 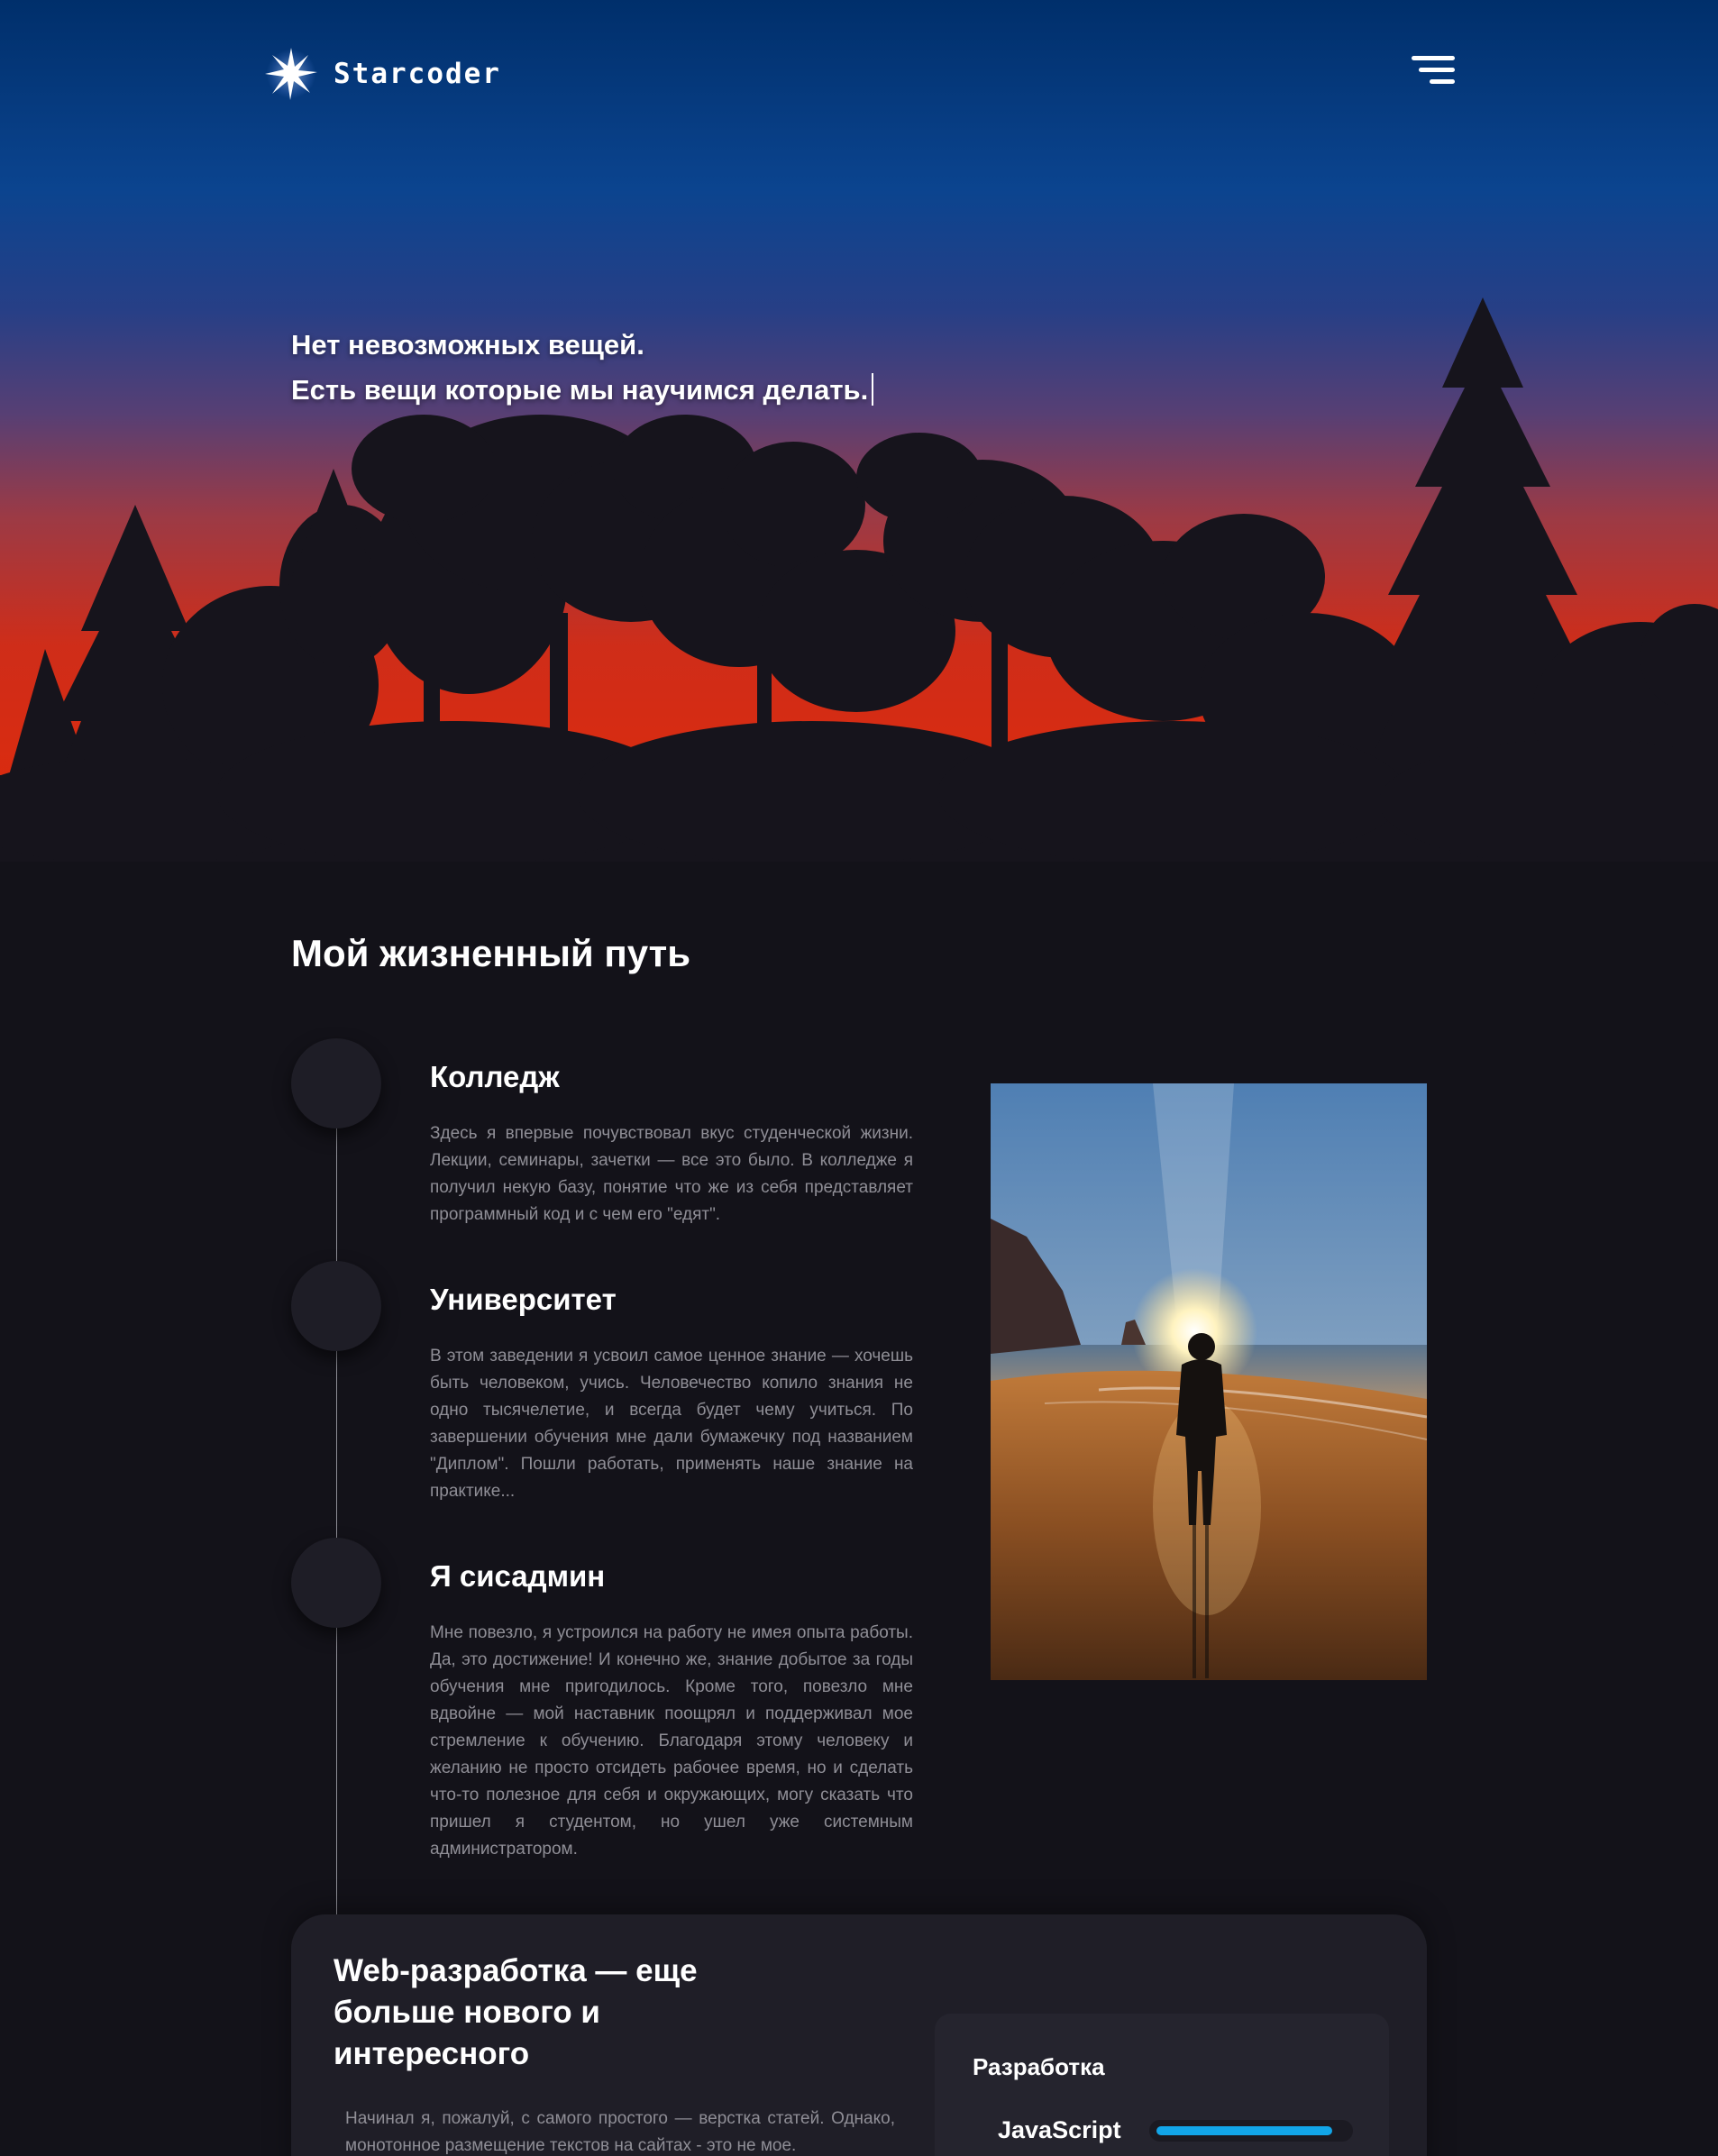 What do you see at coordinates (467, 345) in the screenshot?
I see `hero-line-1: Нет невозможных вещей.` at bounding box center [467, 345].